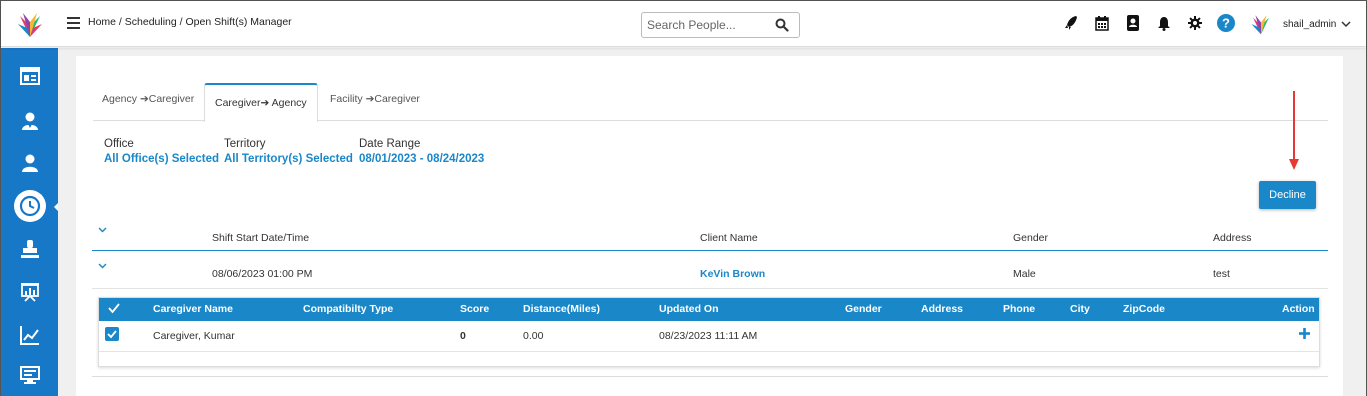  I want to click on subheader-zipcode: ZipCode, so click(1144, 309).